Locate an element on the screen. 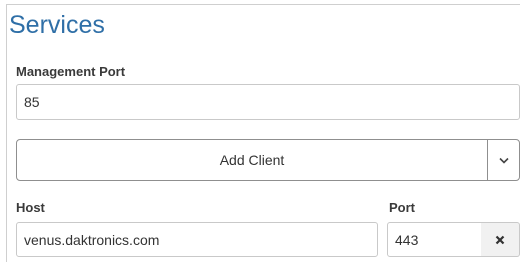 The image size is (520, 262). host-label: Host is located at coordinates (30, 207).